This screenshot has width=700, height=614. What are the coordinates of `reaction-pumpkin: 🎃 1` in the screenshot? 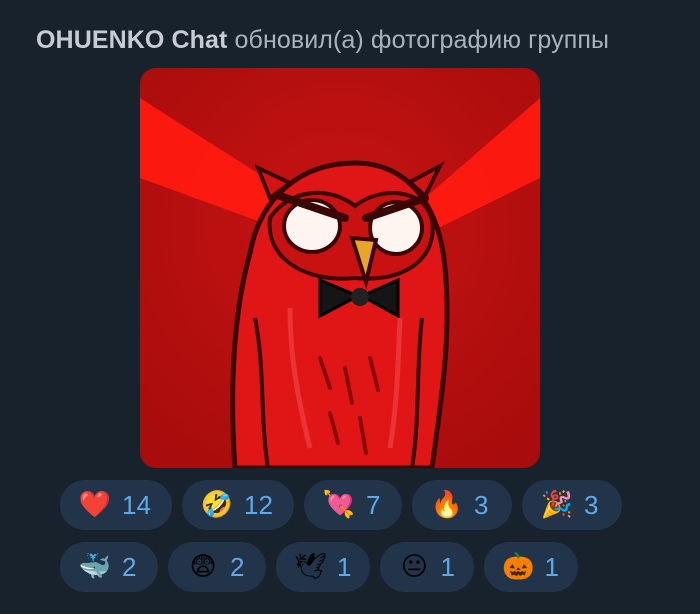 It's located at (531, 567).